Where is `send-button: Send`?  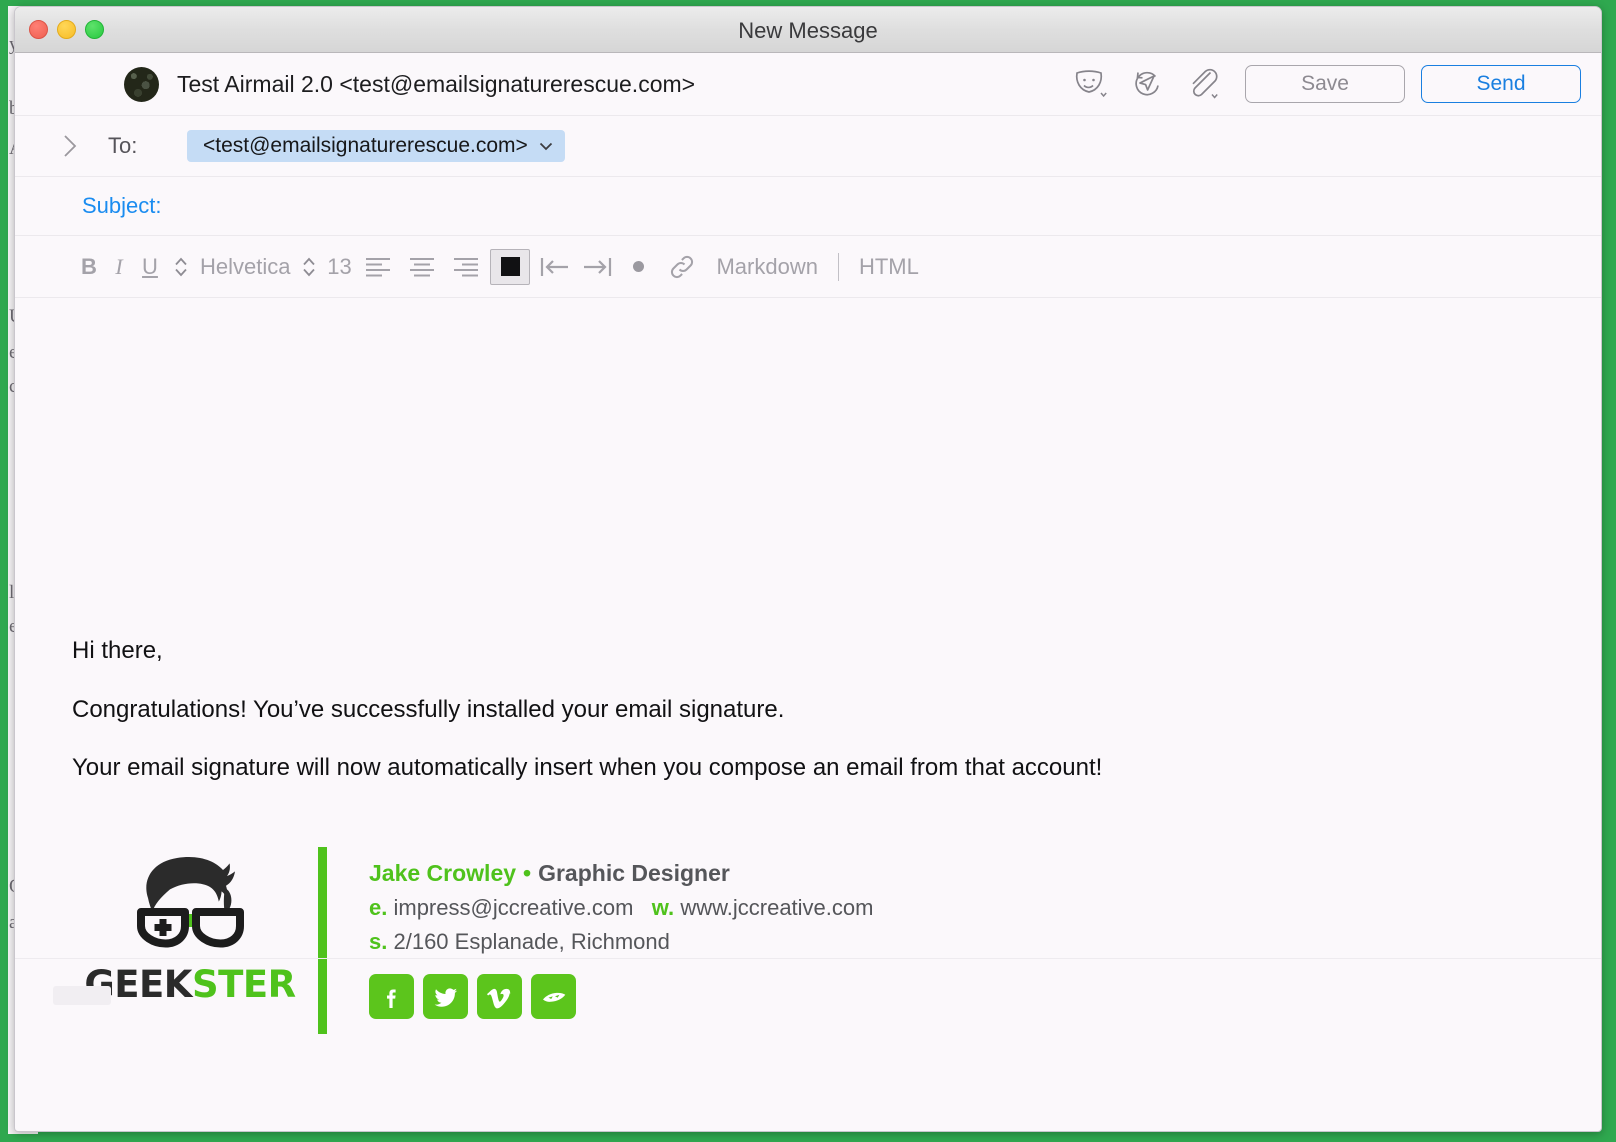 send-button: Send is located at coordinates (1501, 84).